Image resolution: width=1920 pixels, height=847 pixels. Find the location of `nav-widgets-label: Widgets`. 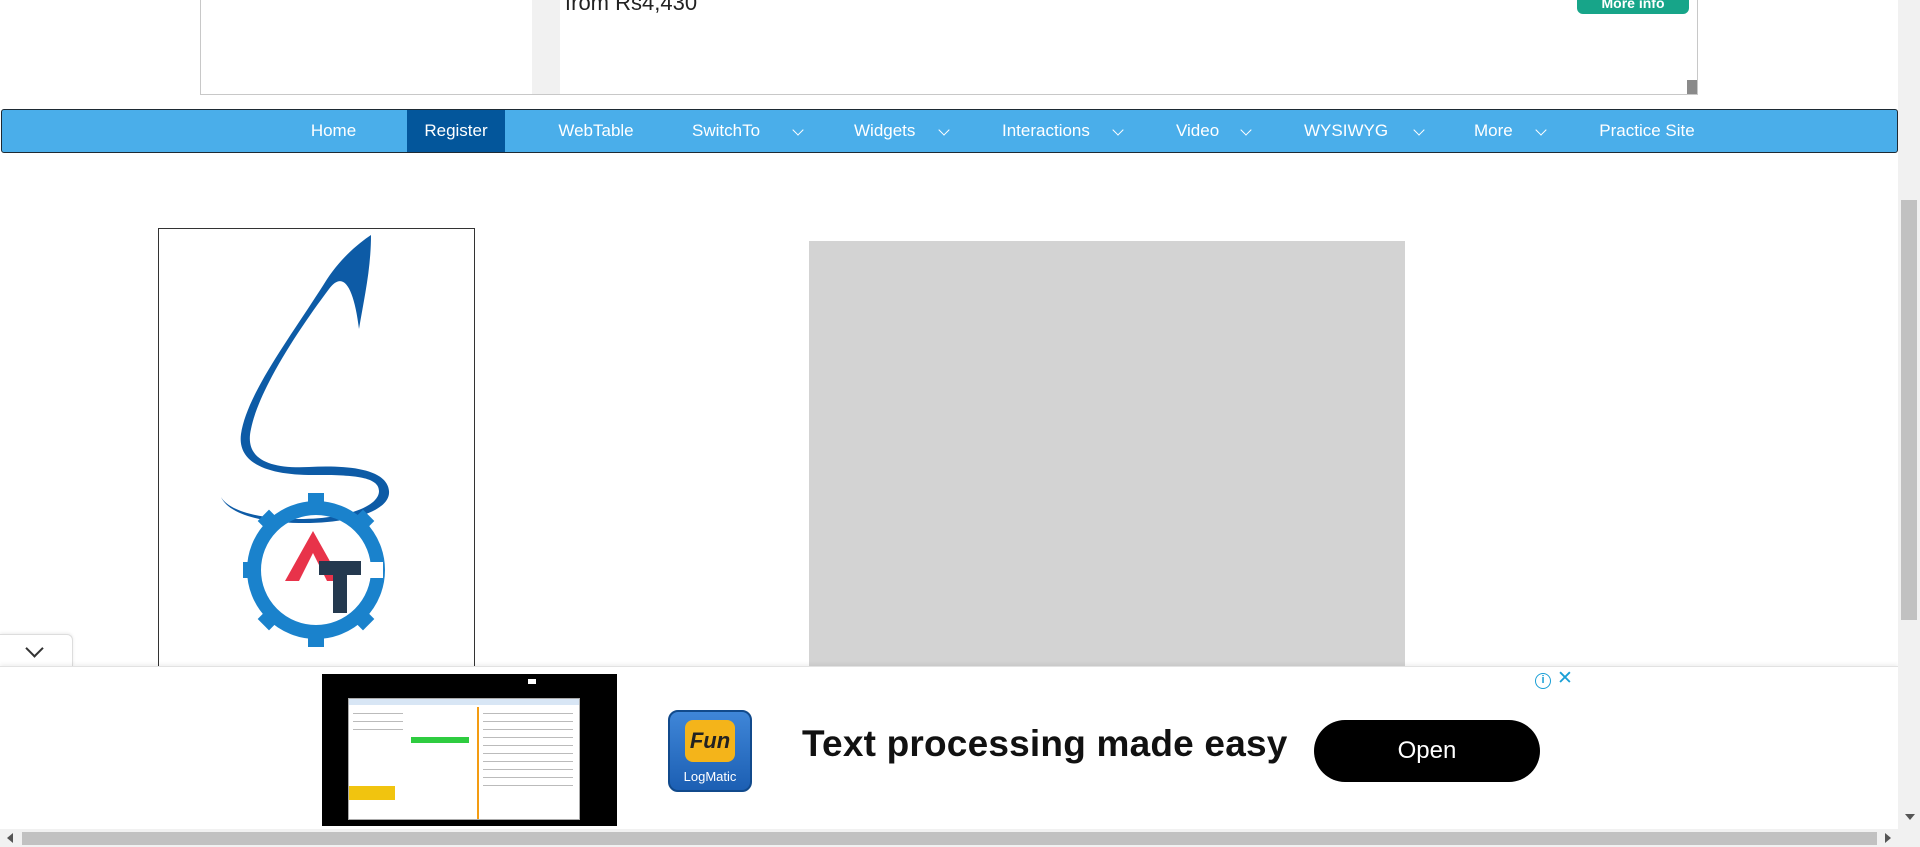

nav-widgets-label: Widgets is located at coordinates (885, 130).